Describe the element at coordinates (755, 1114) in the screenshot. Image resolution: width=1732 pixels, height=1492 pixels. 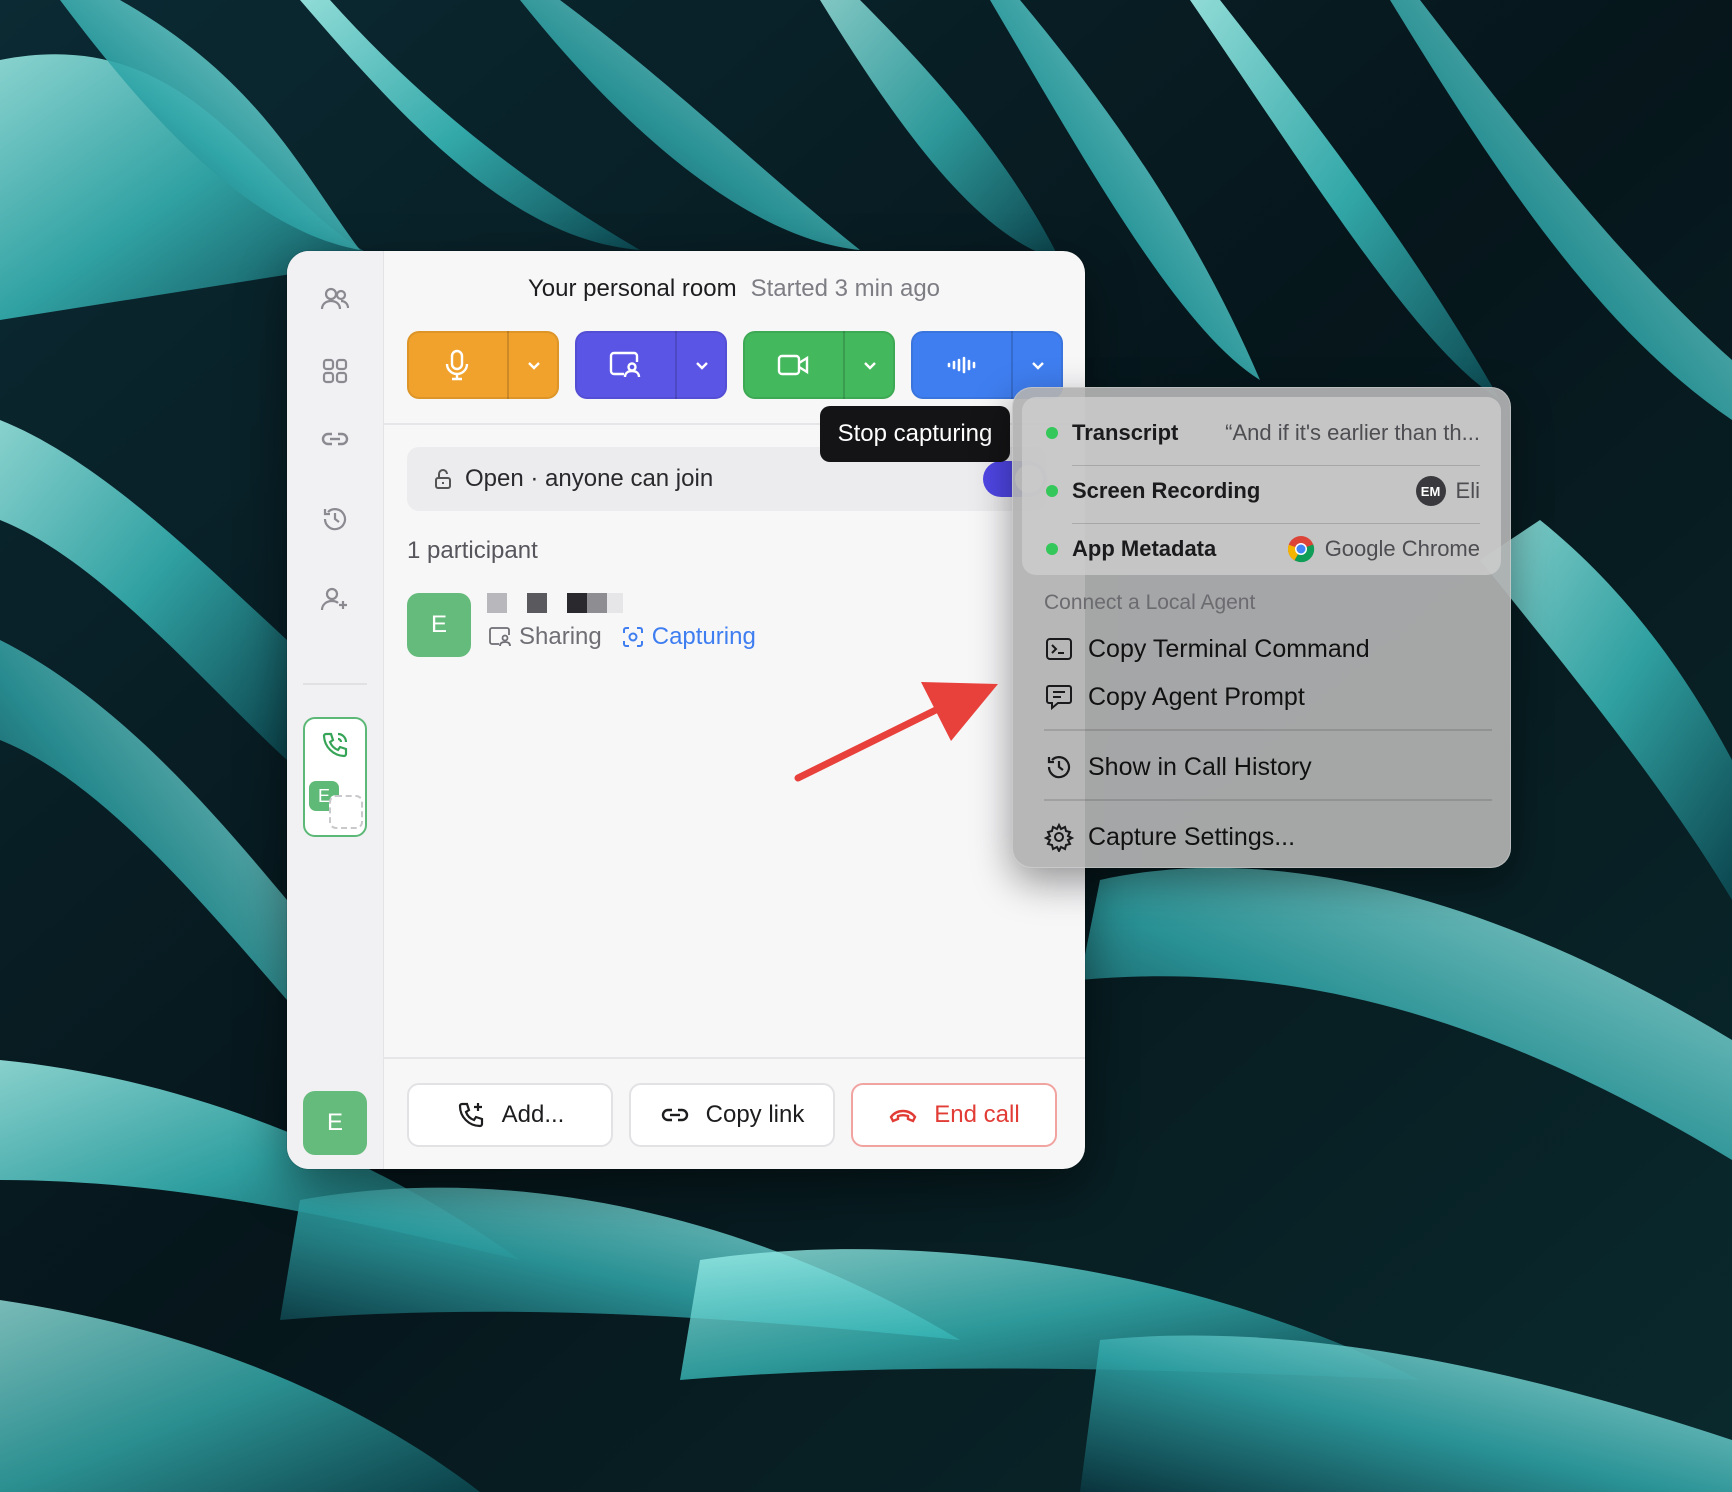
I see `copy-link-label: Copy link` at that location.